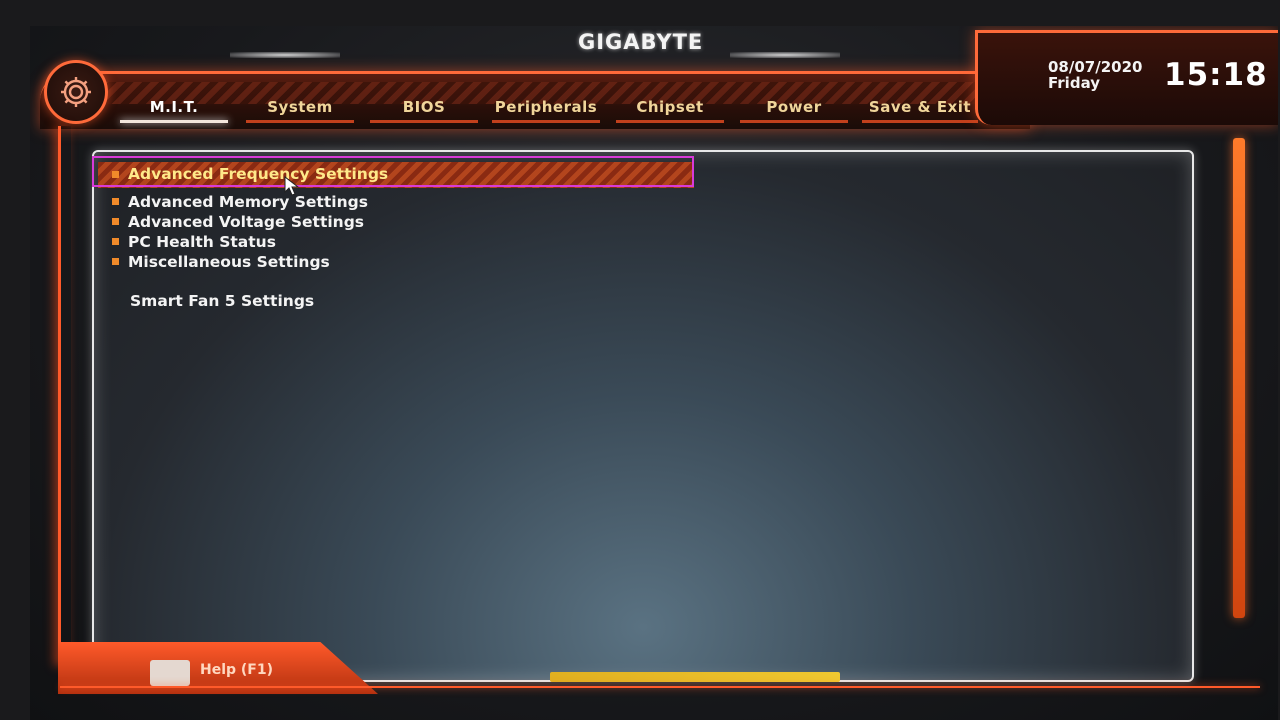 This screenshot has height=720, width=1280. What do you see at coordinates (393, 171) in the screenshot?
I see `selection-highlight-box` at bounding box center [393, 171].